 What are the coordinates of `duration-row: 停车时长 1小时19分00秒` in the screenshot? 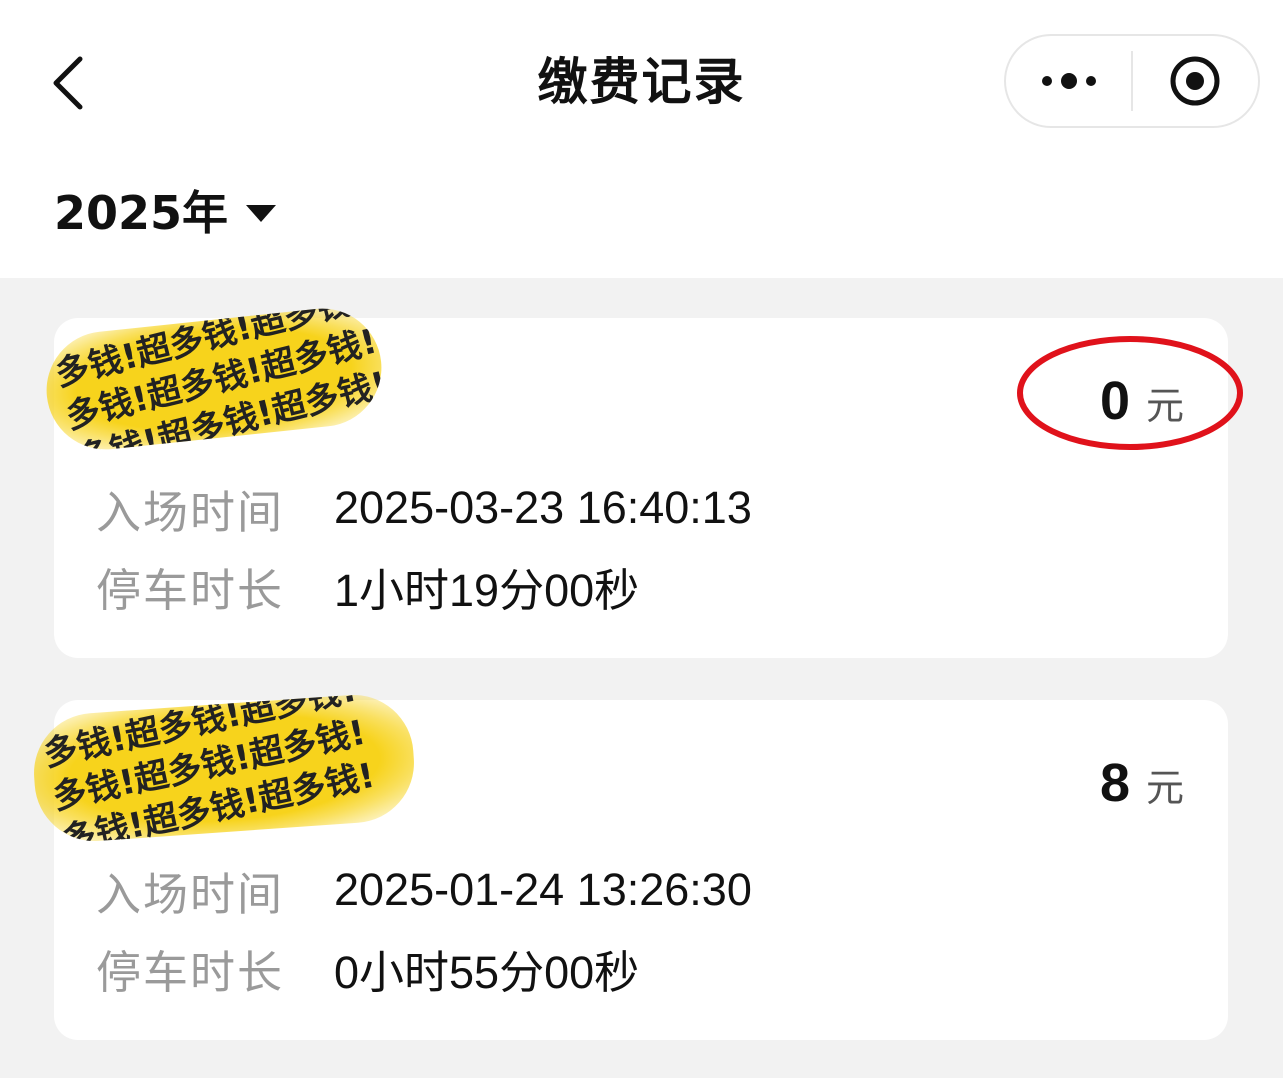 It's located at (368, 586).